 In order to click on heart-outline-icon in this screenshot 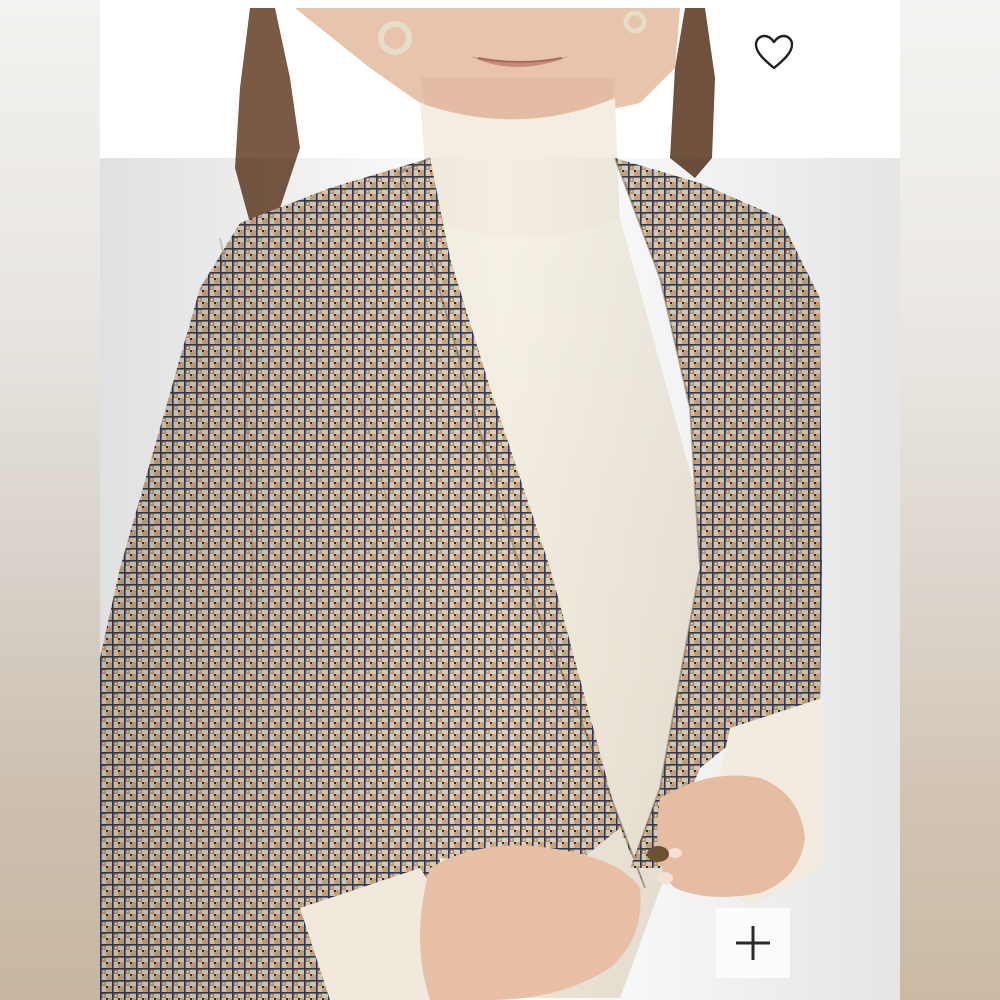, I will do `click(774, 52)`.